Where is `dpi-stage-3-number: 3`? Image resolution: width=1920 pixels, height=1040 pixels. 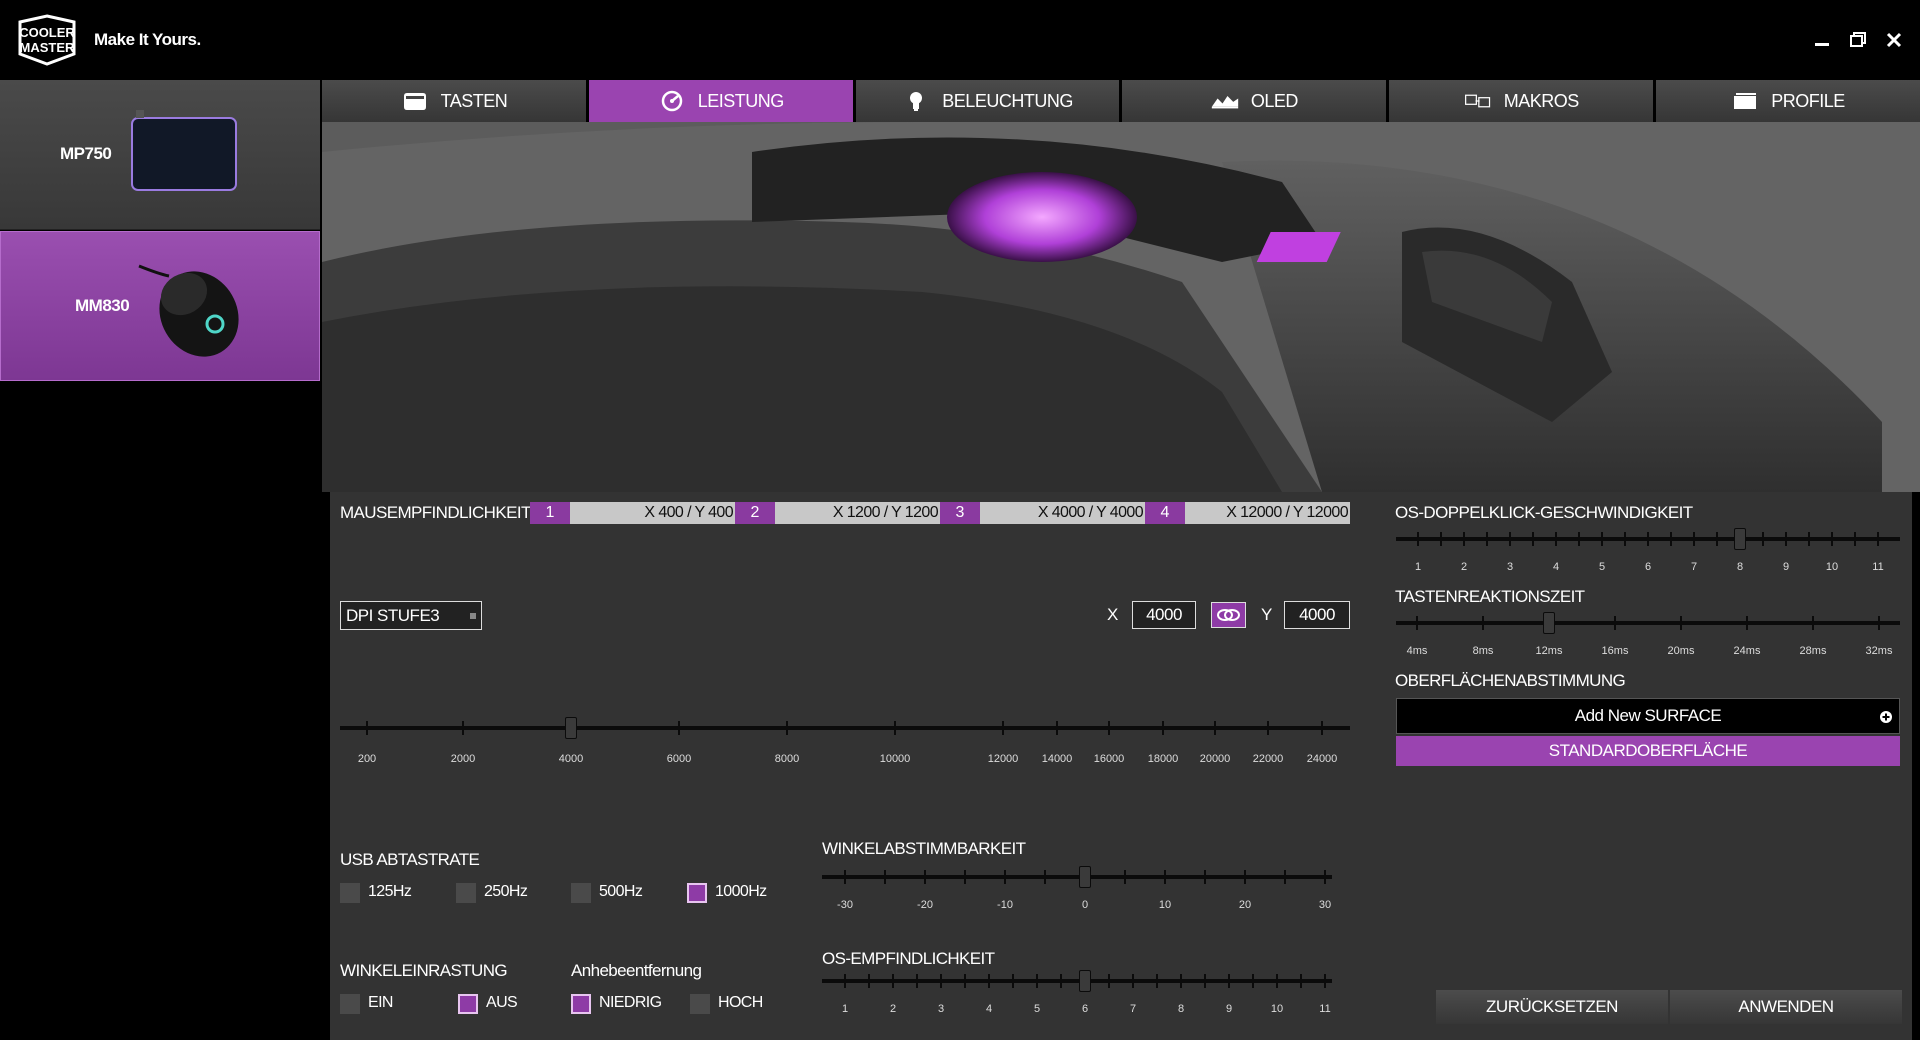
dpi-stage-3-number: 3 is located at coordinates (960, 513).